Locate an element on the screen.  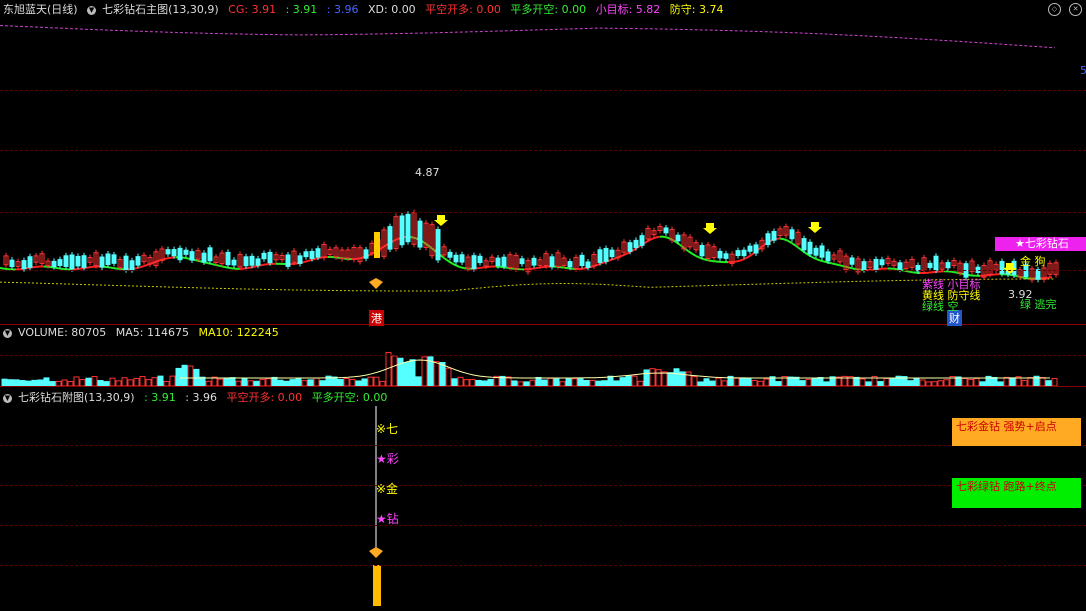
value-1: : 3.91 is located at coordinates (301, 9).